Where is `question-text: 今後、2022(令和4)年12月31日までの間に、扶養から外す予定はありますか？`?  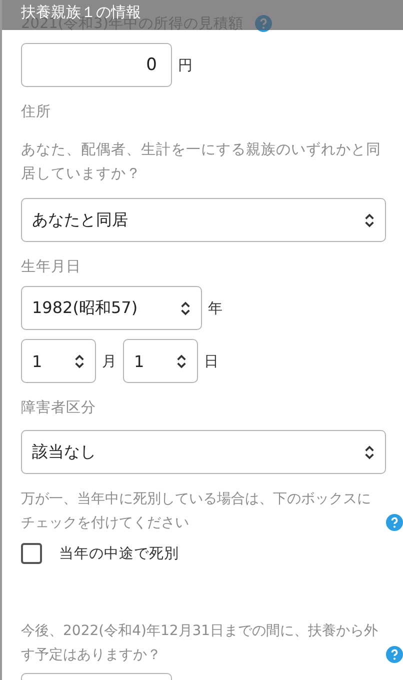 question-text: 今後、2022(令和4)年12月31日までの間に、扶養から外す予定はありますか？ is located at coordinates (200, 643).